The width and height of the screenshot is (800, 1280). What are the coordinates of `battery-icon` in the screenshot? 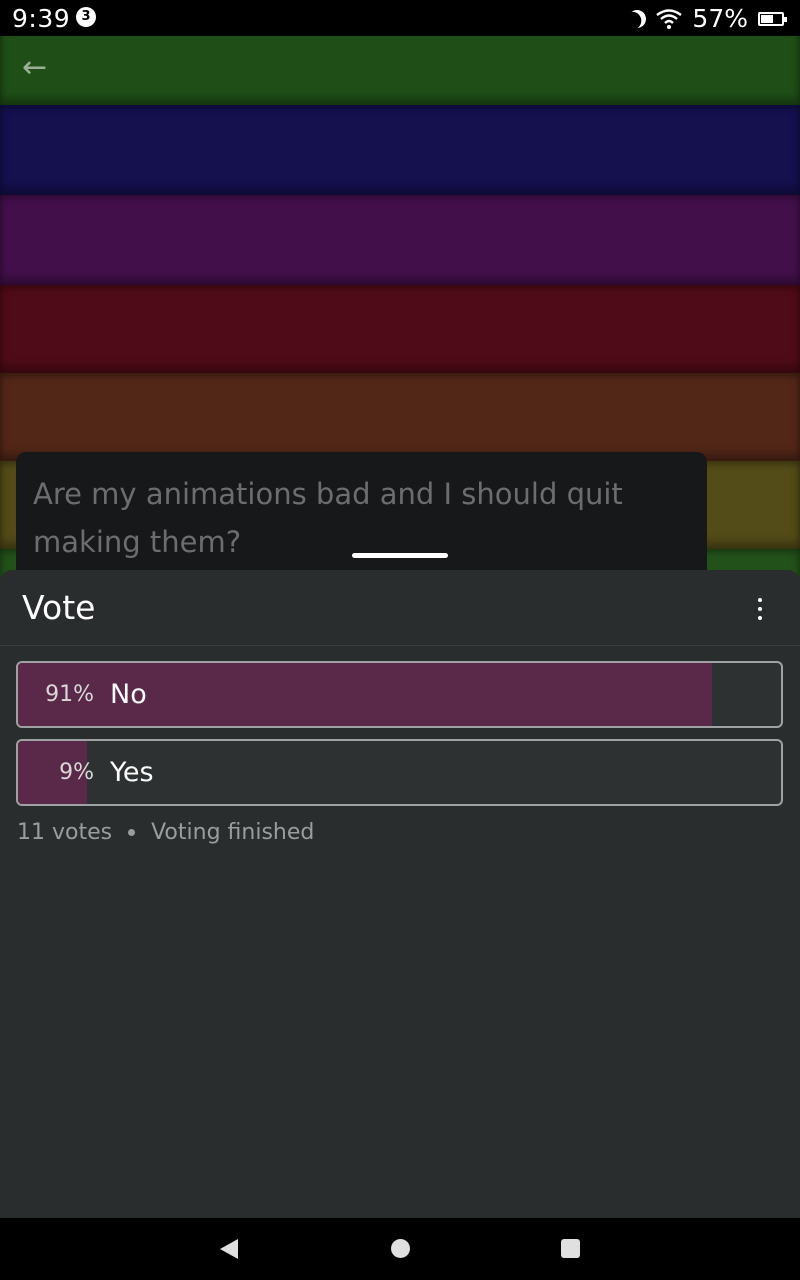 It's located at (772, 18).